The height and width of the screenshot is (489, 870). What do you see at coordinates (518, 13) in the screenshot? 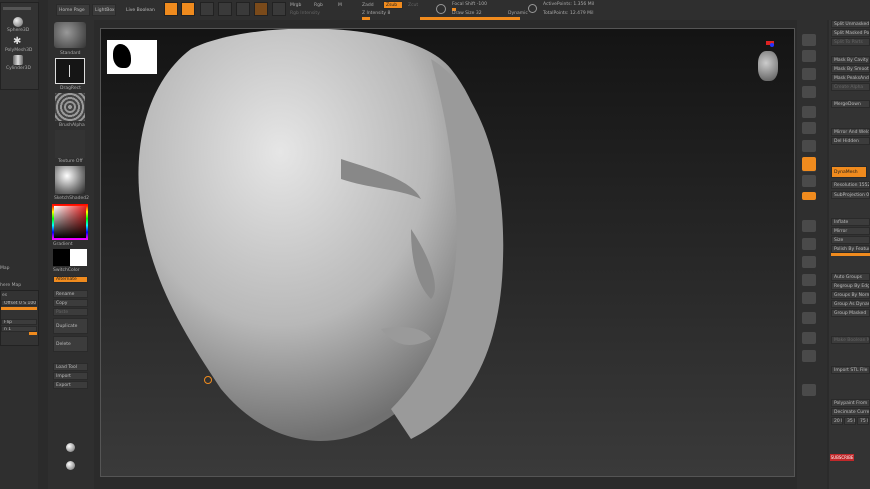
I see `dynamic-toggle: Dynamic` at bounding box center [518, 13].